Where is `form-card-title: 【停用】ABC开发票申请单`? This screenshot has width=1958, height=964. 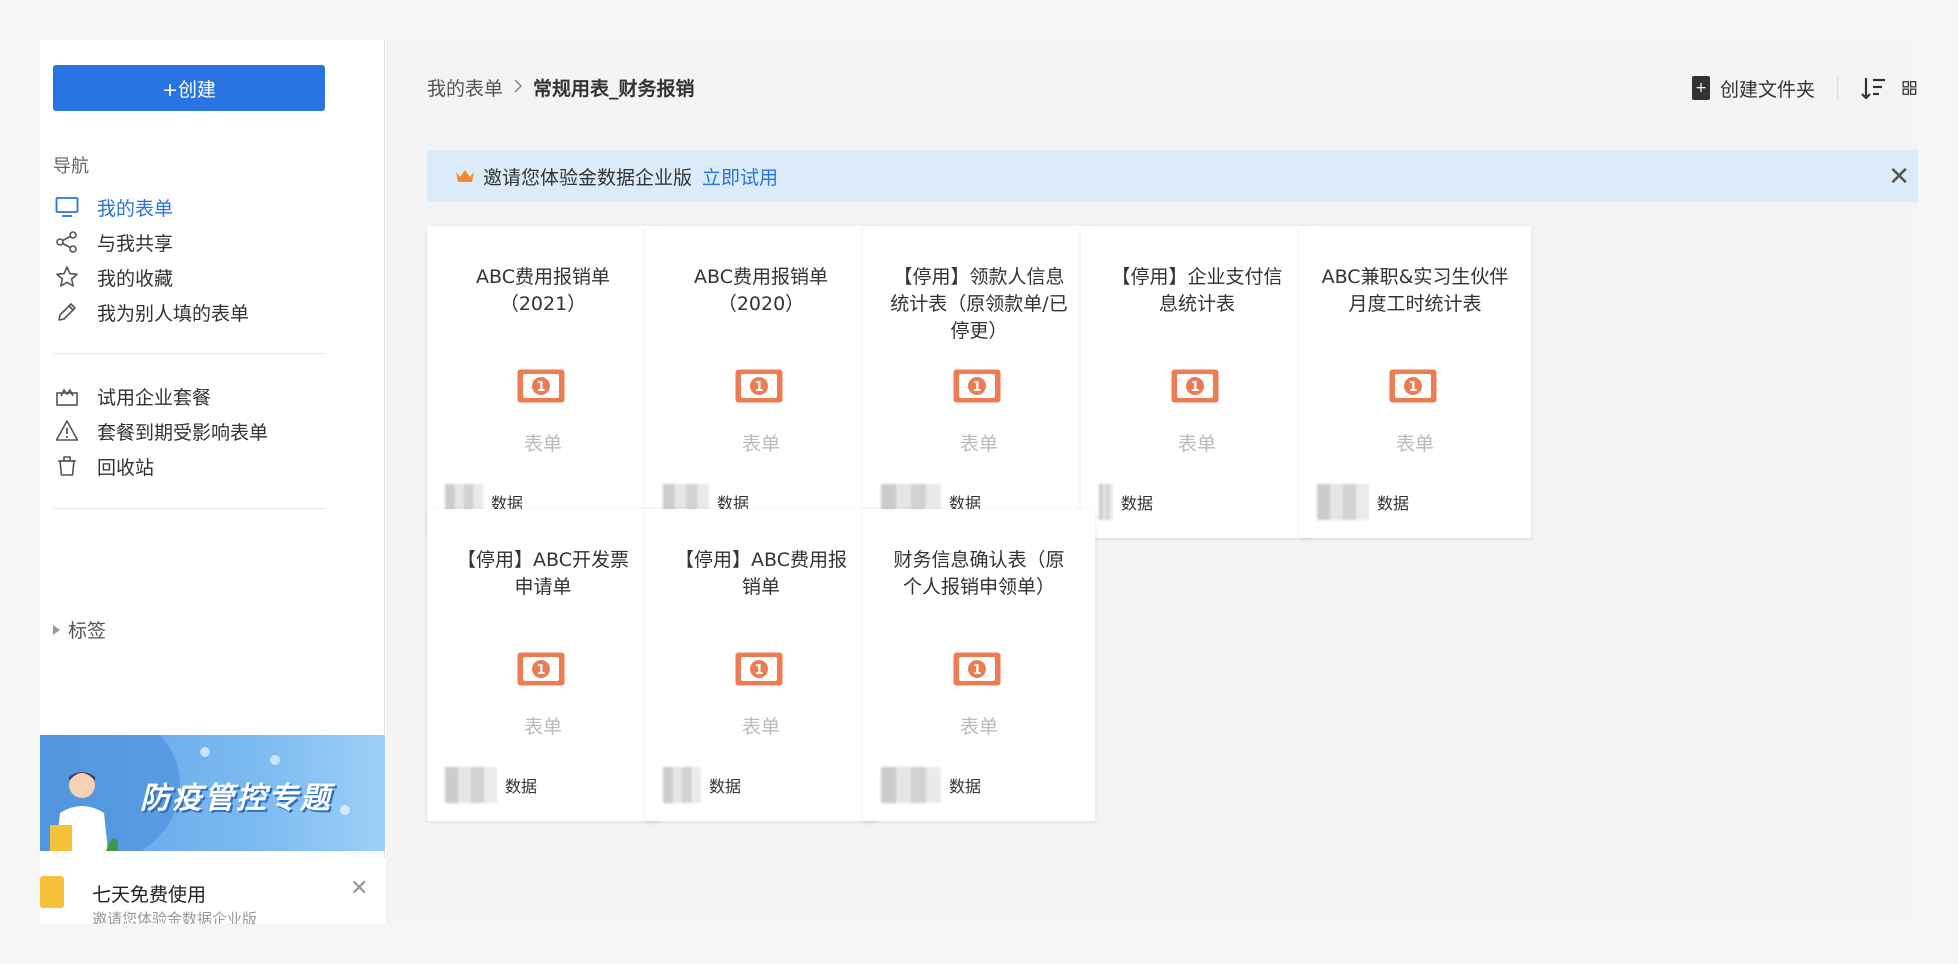
form-card-title: 【停用】ABC开发票申请单 is located at coordinates (543, 573).